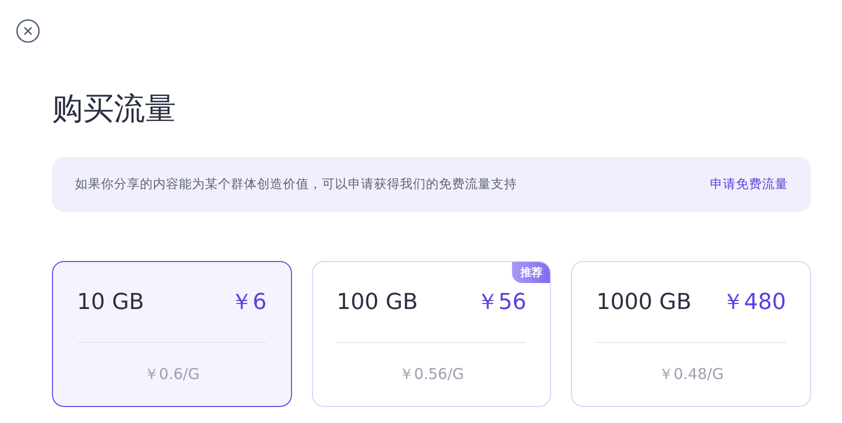  Describe the element at coordinates (531, 272) in the screenshot. I see `recommend-badge: 推荐` at that location.